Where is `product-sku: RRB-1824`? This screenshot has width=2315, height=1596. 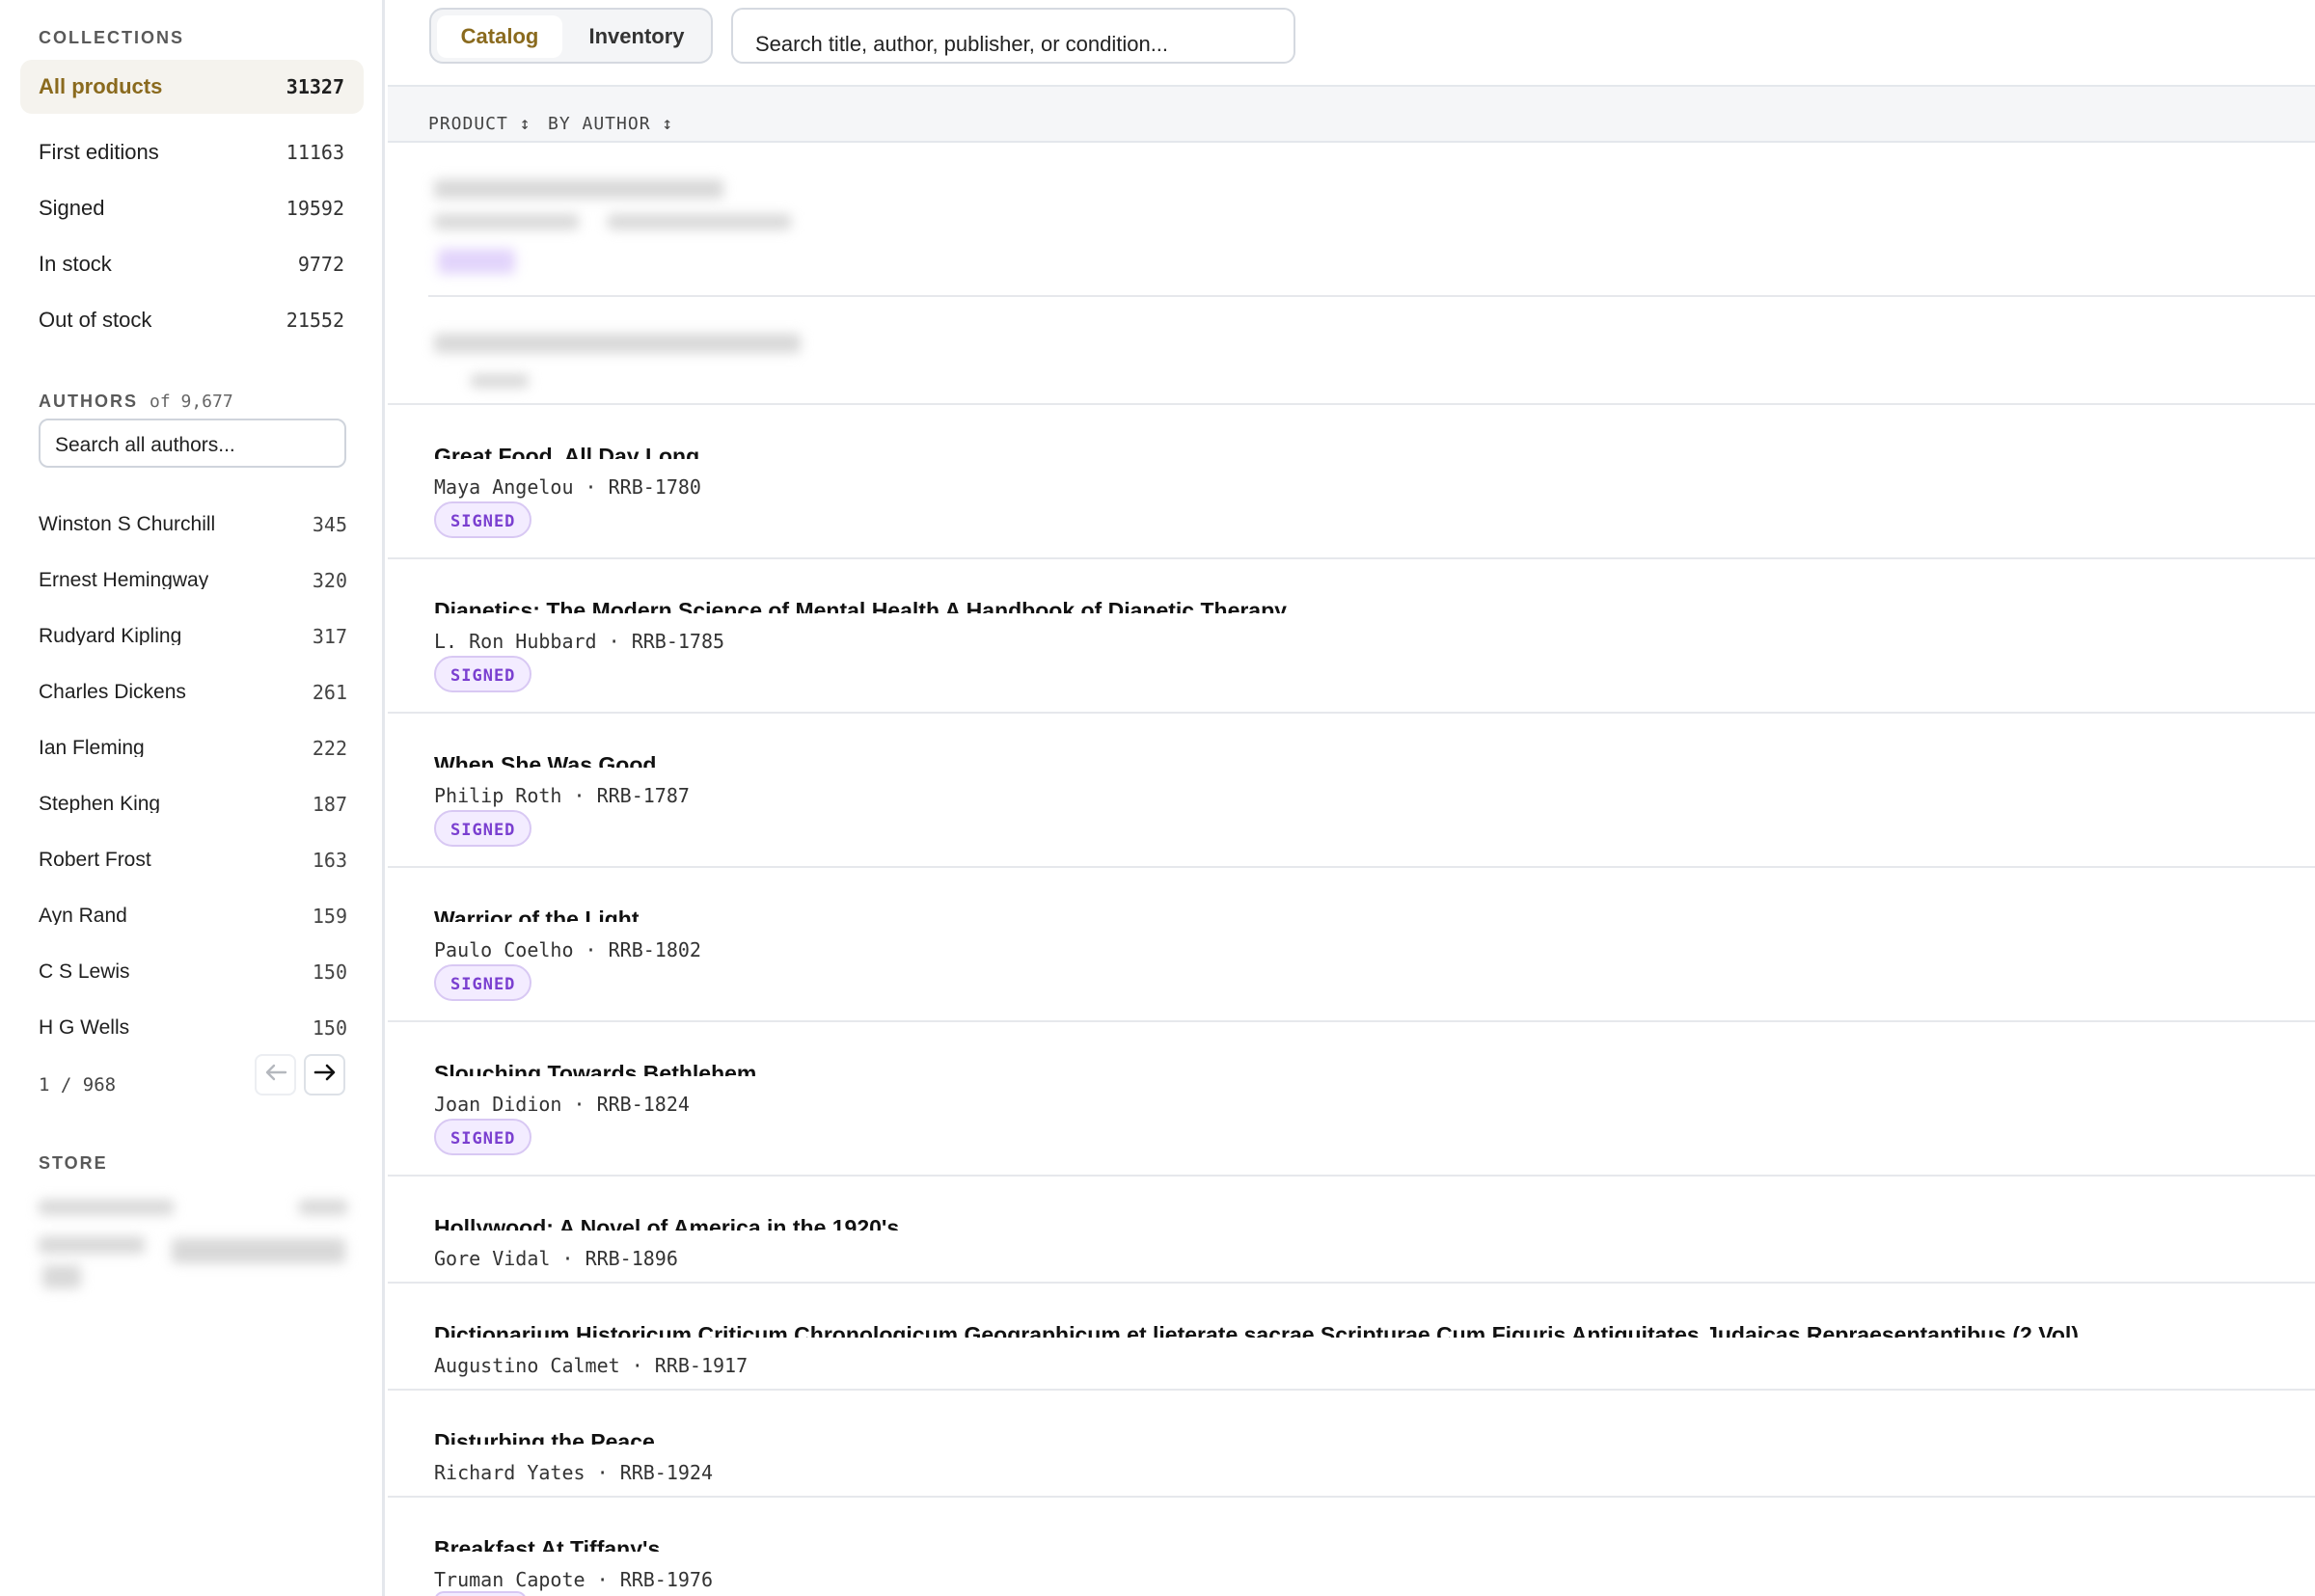 product-sku: RRB-1824 is located at coordinates (643, 1104).